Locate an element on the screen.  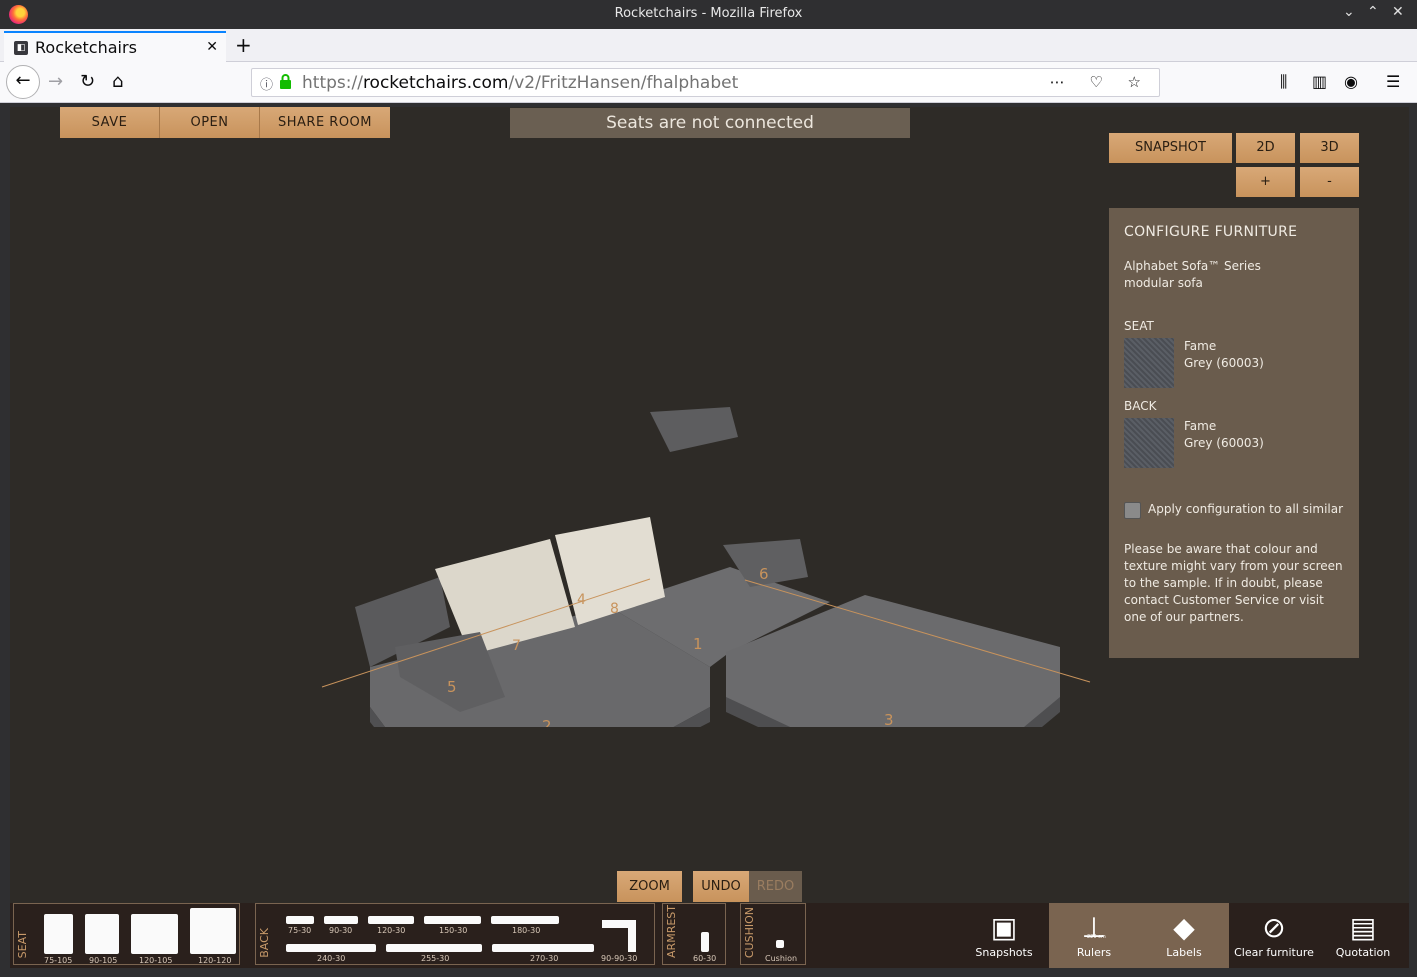
site-info-icon: ⓘ is located at coordinates (266, 83).